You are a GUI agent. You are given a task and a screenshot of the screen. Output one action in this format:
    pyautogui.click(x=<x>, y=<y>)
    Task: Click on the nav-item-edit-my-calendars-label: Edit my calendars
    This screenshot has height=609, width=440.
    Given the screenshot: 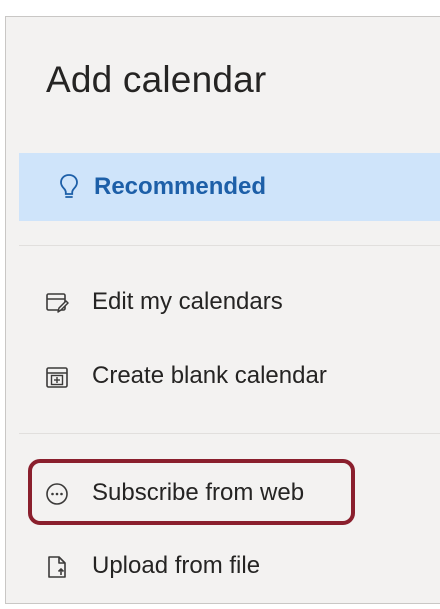 What is the action you would take?
    pyautogui.click(x=187, y=301)
    